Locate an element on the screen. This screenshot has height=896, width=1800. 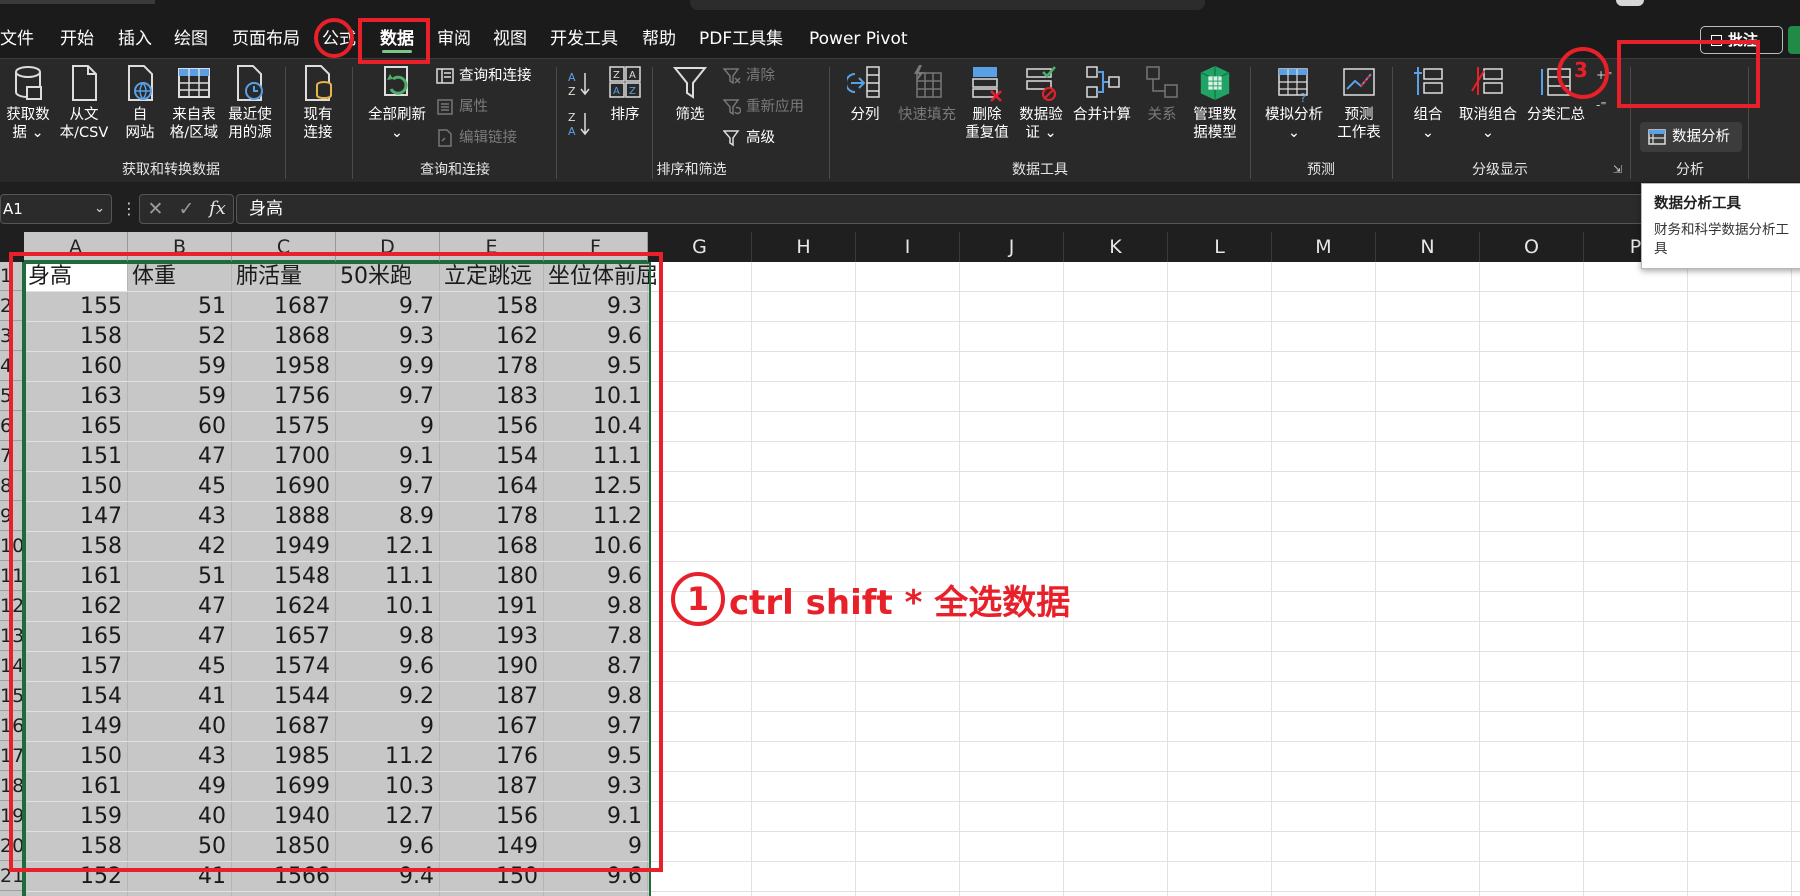
tab-help: 帮助 is located at coordinates (659, 39).